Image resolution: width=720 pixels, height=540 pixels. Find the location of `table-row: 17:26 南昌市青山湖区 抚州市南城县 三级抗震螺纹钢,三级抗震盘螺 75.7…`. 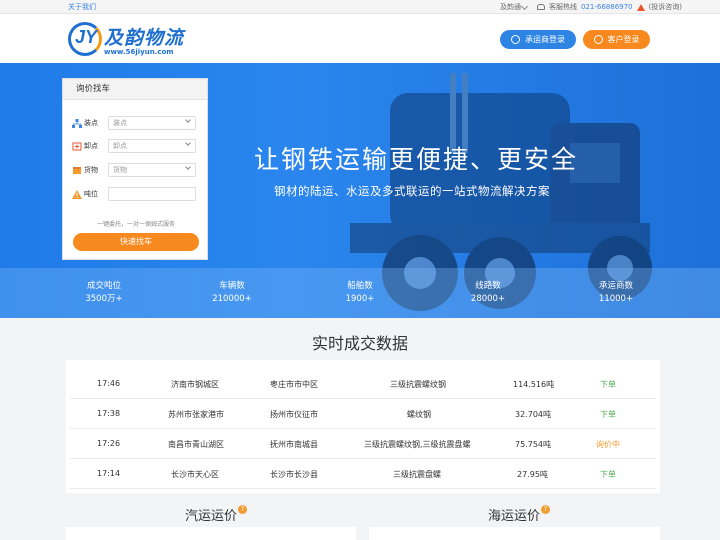

table-row: 17:26 南昌市青山湖区 抚州市南城县 三级抗震螺纹钢,三级抗震盘螺 75.7… is located at coordinates (363, 444).